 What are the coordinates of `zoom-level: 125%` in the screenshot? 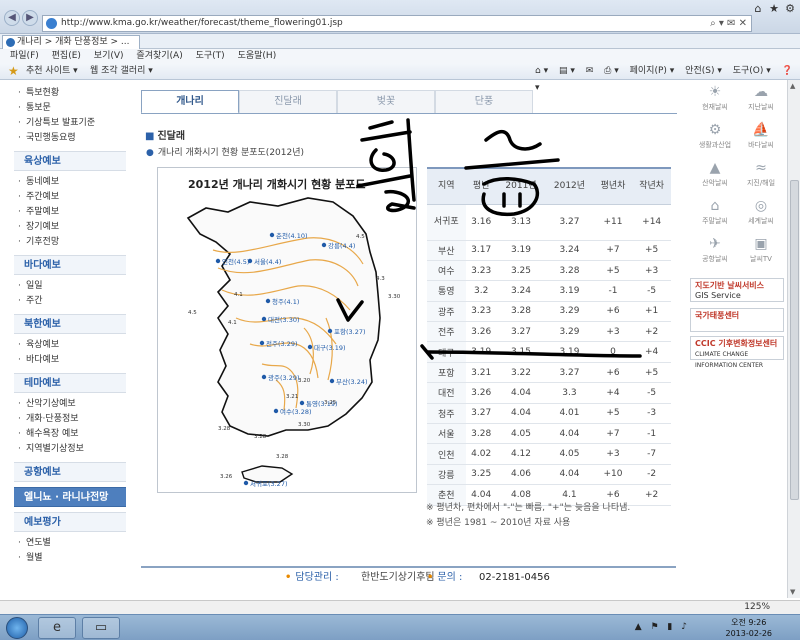 It's located at (757, 607).